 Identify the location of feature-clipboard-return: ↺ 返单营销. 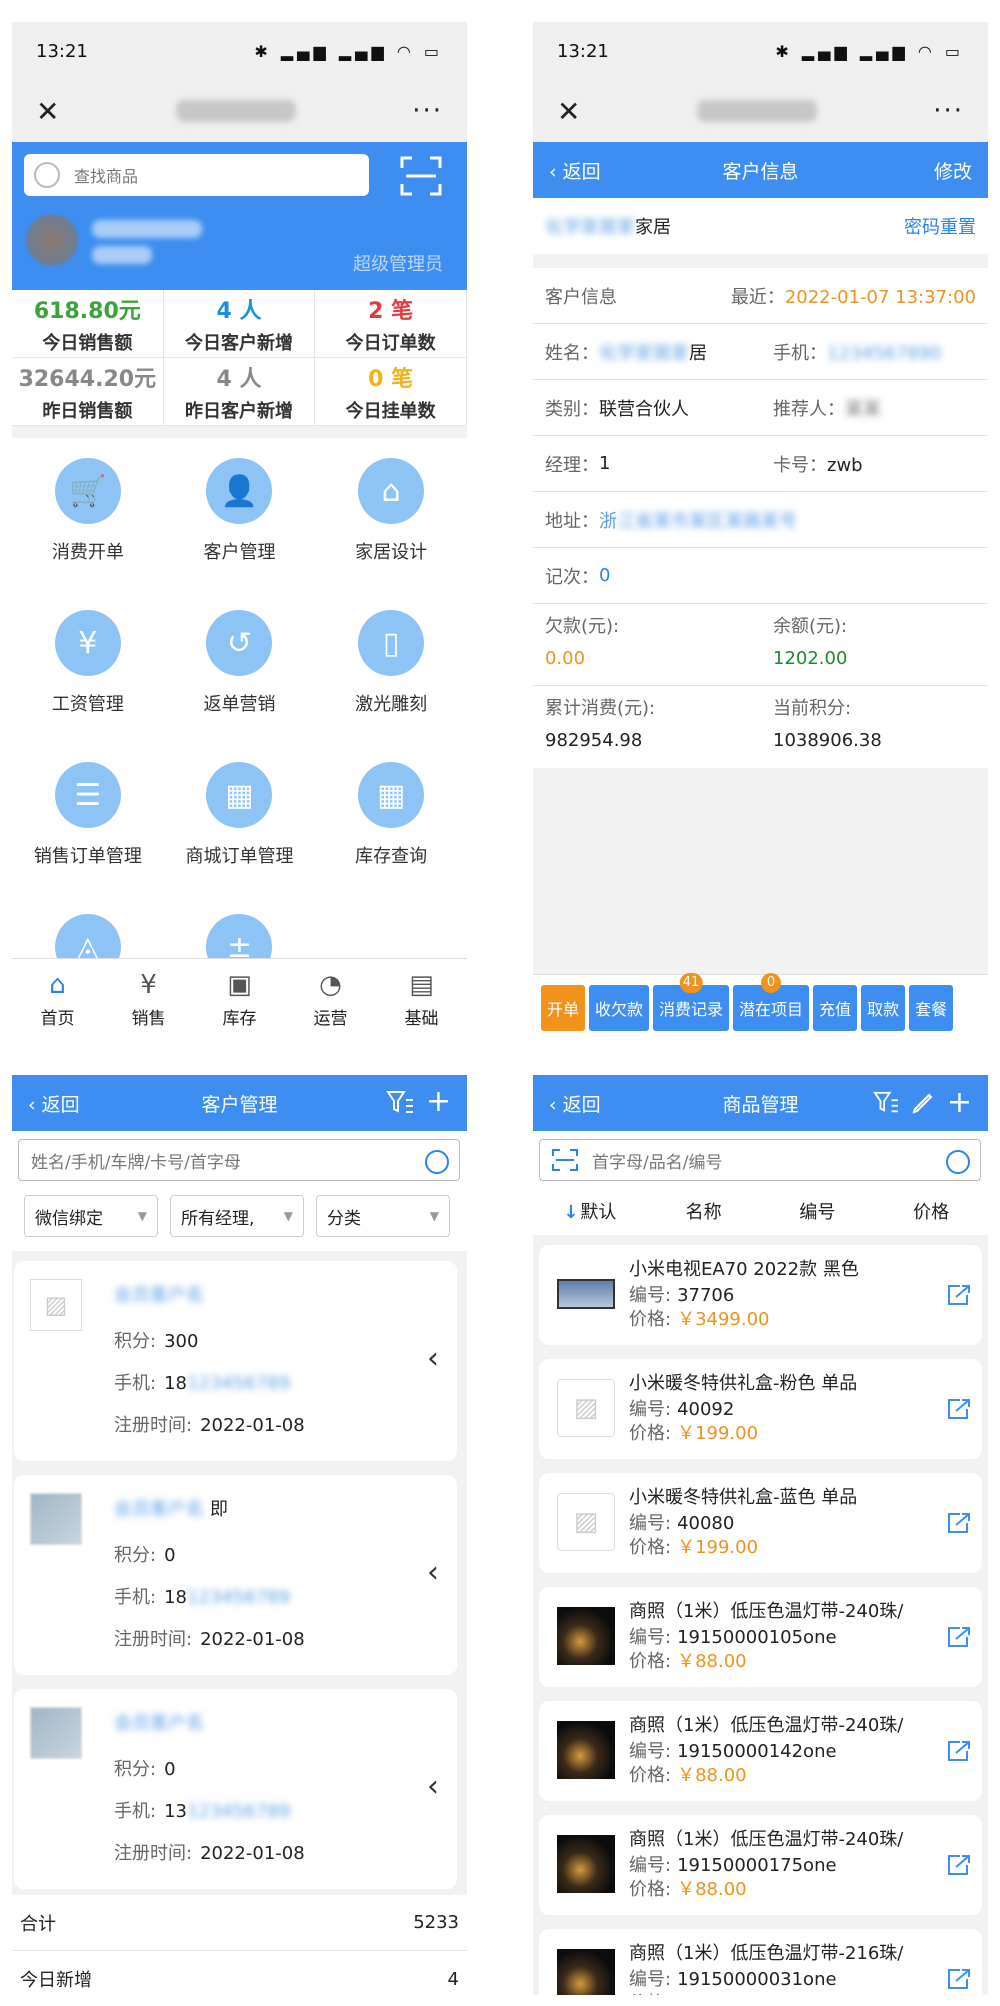
(240, 686).